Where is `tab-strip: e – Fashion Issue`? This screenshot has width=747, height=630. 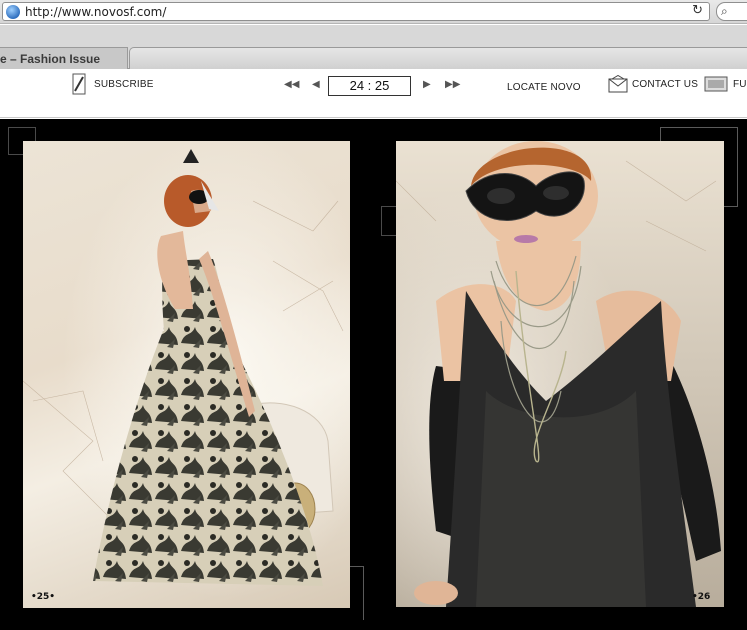 tab-strip: e – Fashion Issue is located at coordinates (373, 47).